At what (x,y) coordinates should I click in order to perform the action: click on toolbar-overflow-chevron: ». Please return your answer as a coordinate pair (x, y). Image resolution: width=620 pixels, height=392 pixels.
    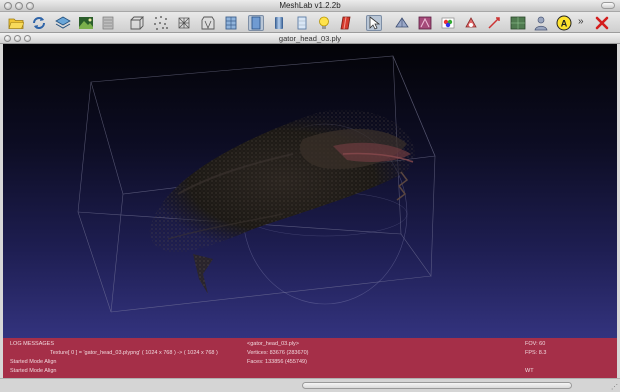
    Looking at the image, I should click on (581, 22).